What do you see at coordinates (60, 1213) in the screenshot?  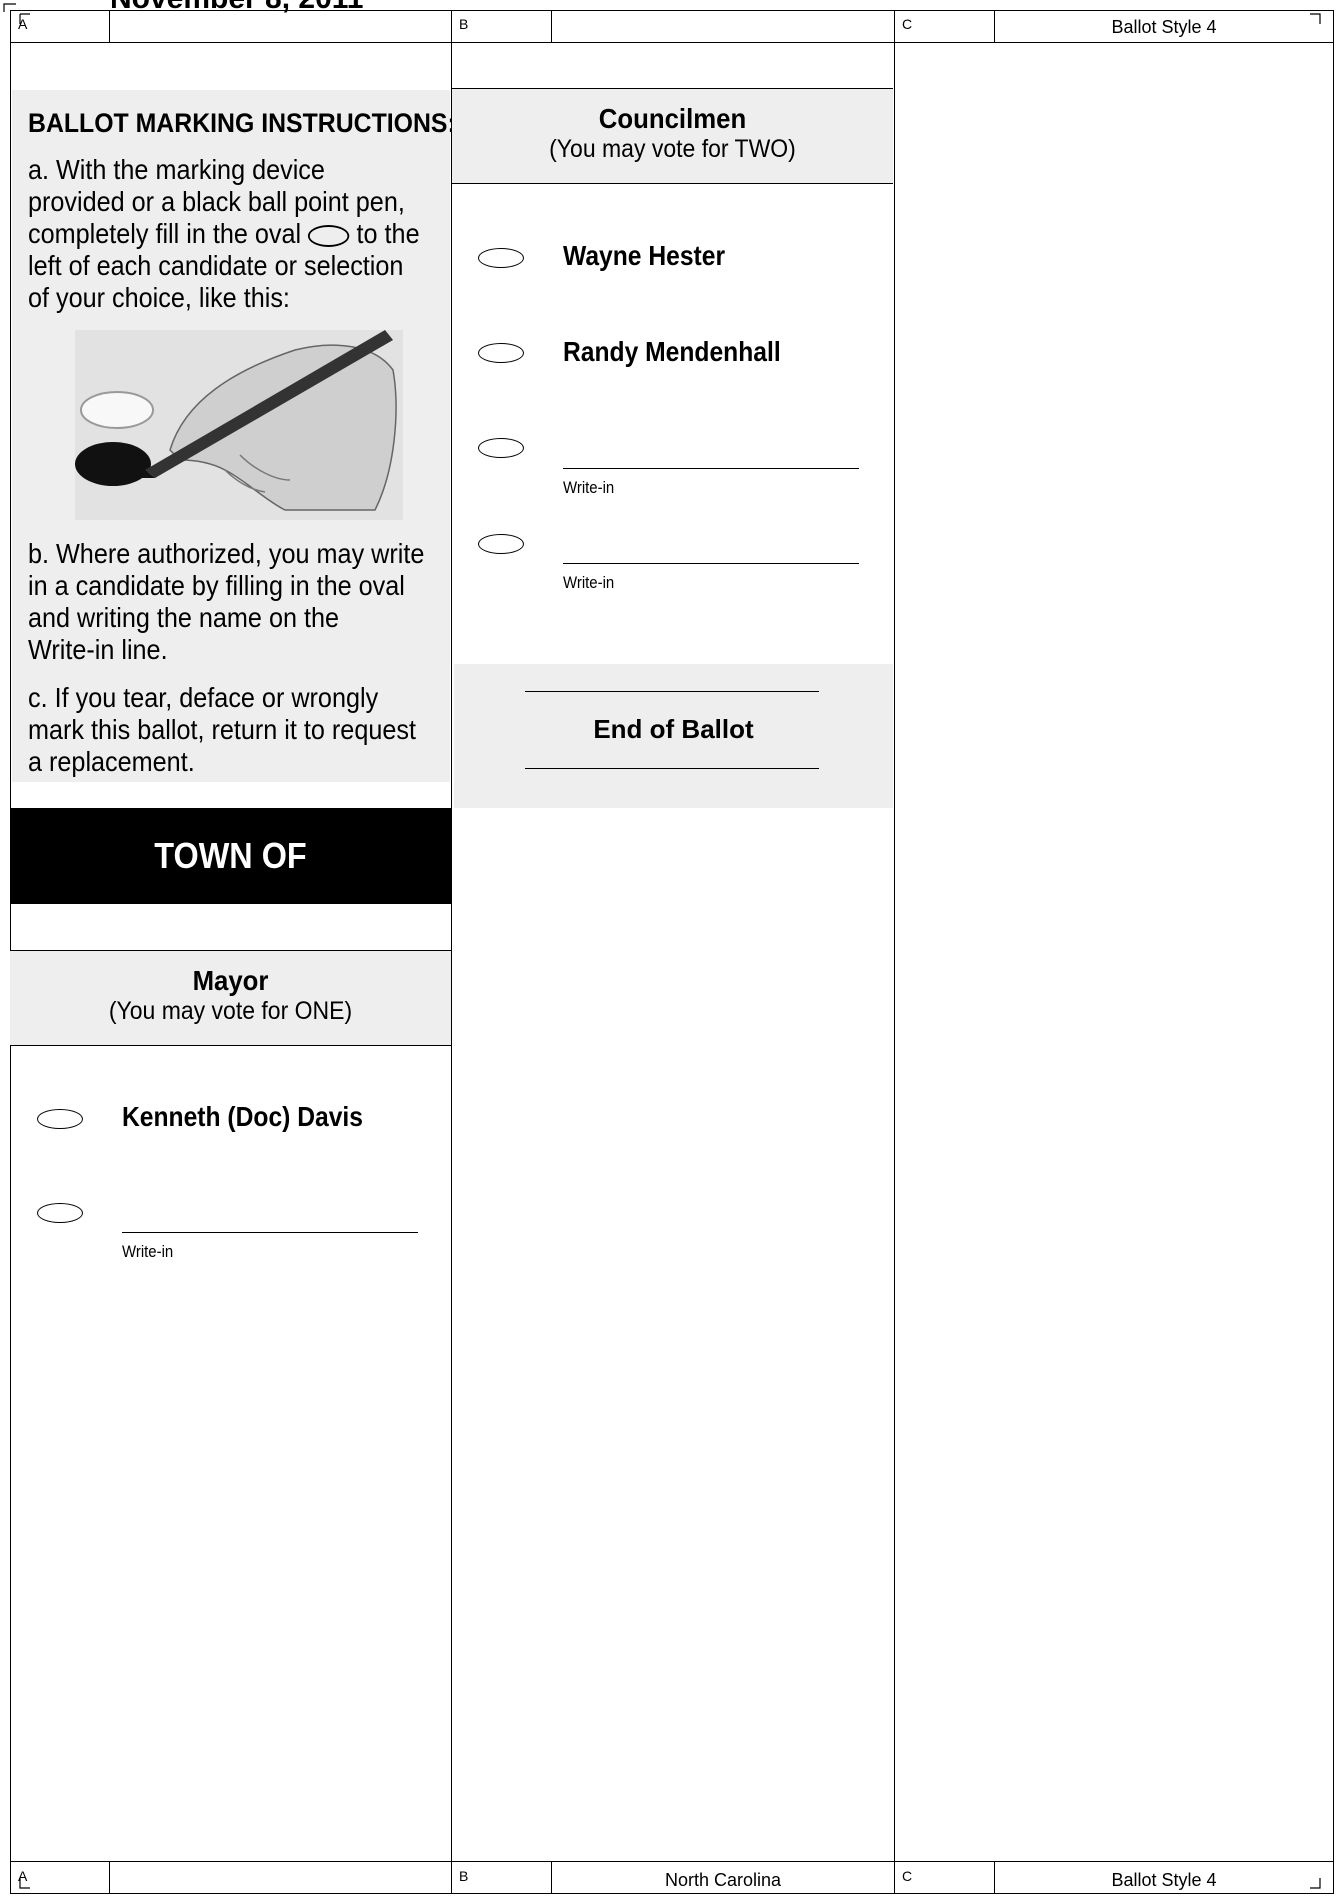 I see `vote-oval-mayor-writein` at bounding box center [60, 1213].